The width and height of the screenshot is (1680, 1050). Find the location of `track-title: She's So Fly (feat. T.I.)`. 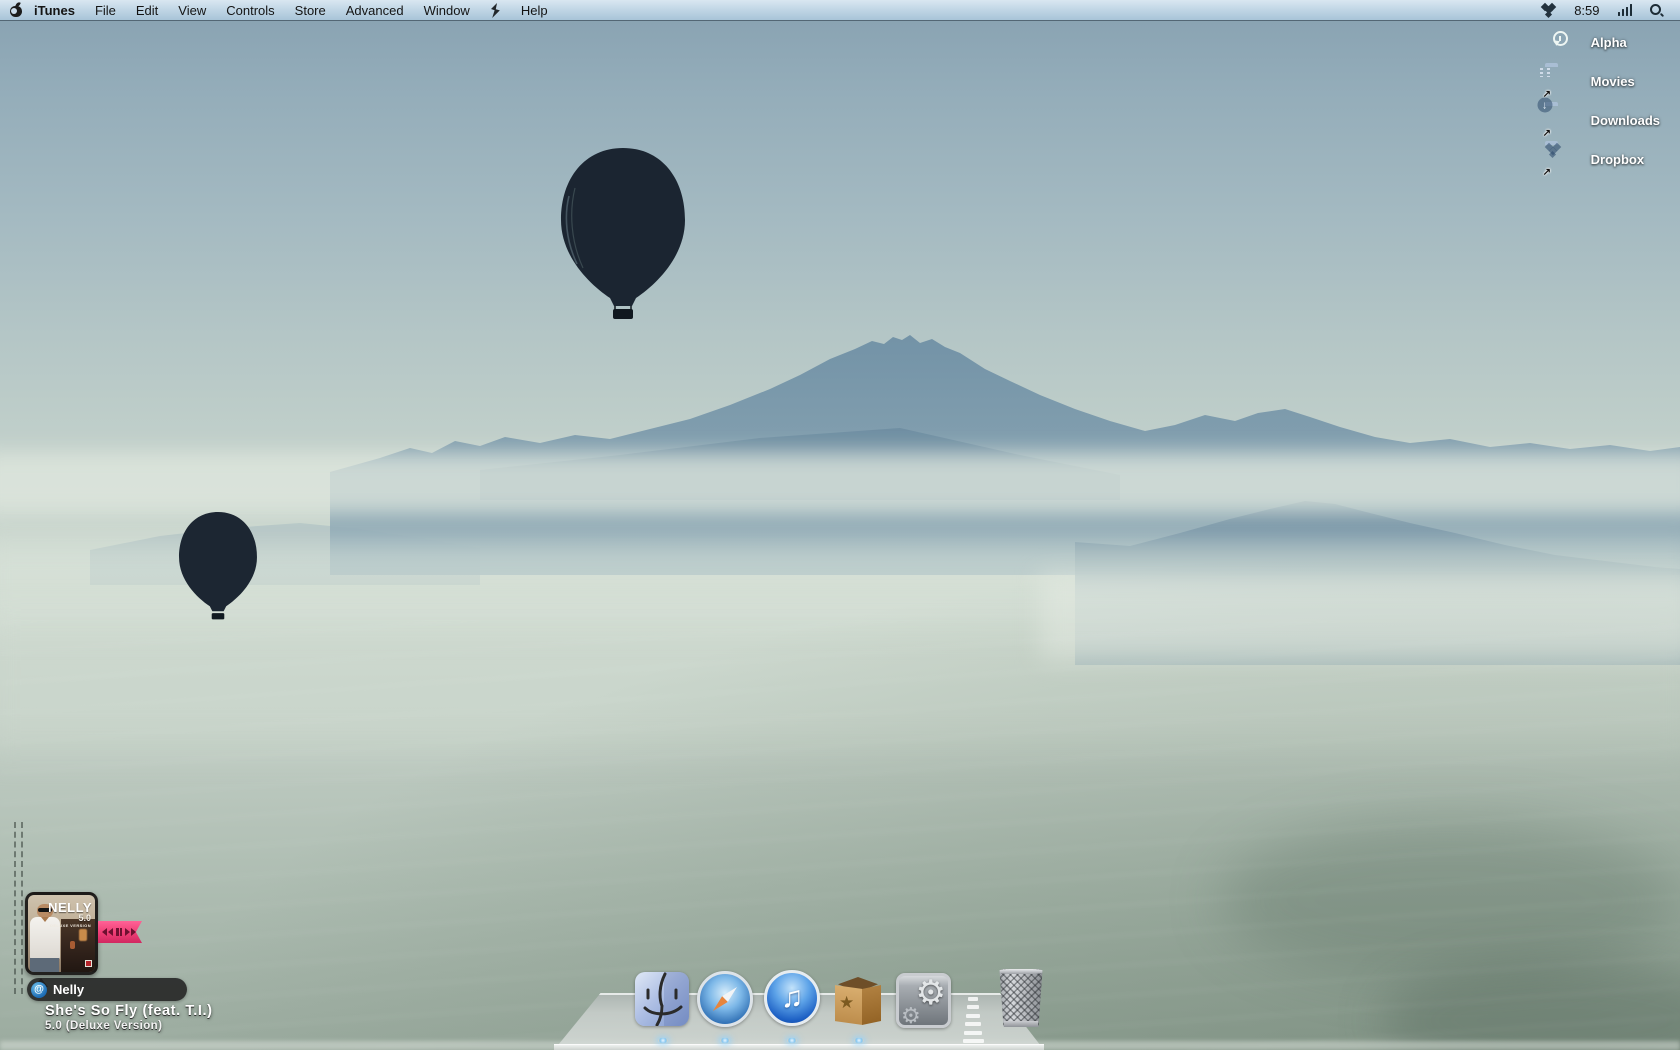

track-title: She's So Fly (feat. T.I.) is located at coordinates (129, 1011).